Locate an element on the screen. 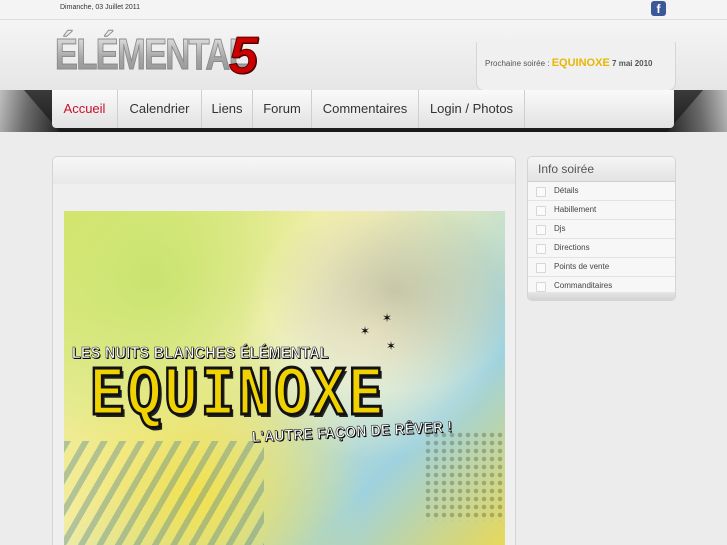 Image resolution: width=727 pixels, height=545 pixels. top-bar: Dimanche, 03 Juillet 2011 f is located at coordinates (363, 10).